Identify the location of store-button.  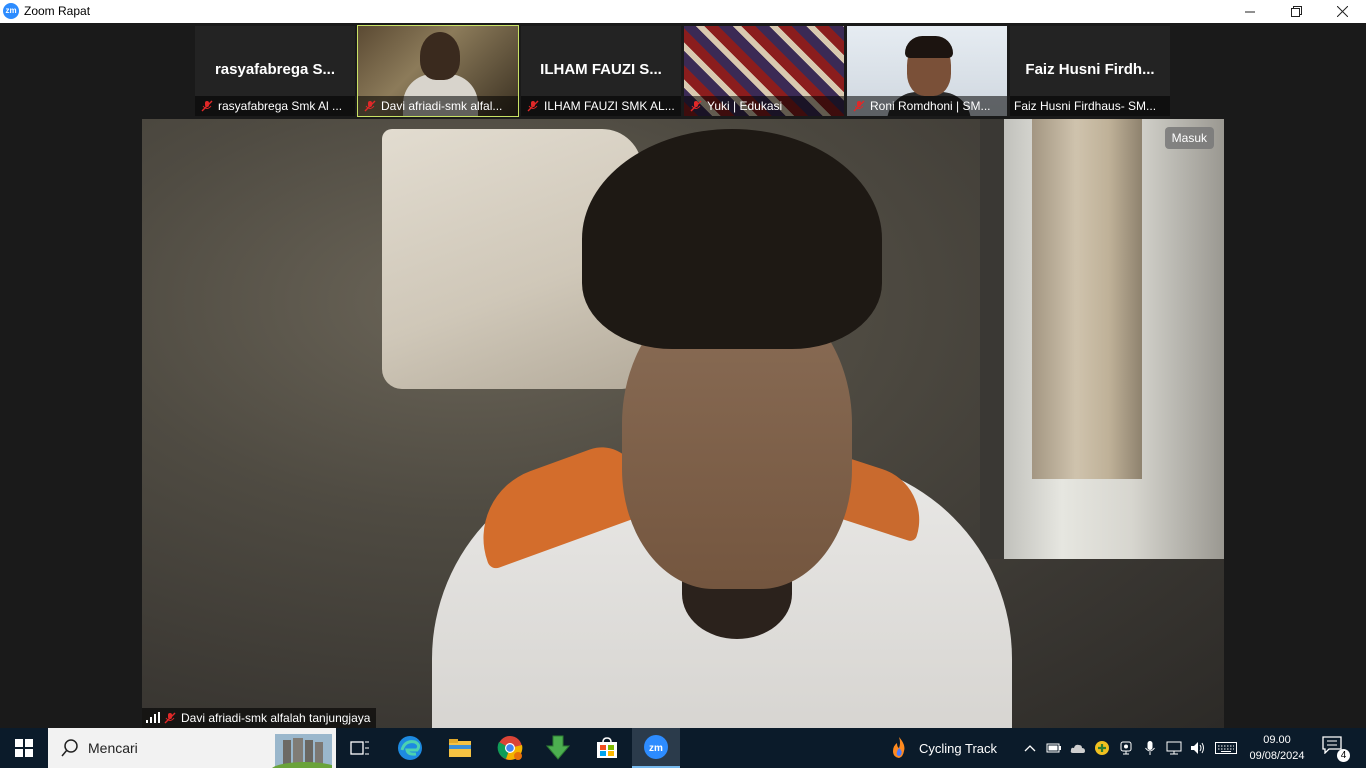
(607, 748).